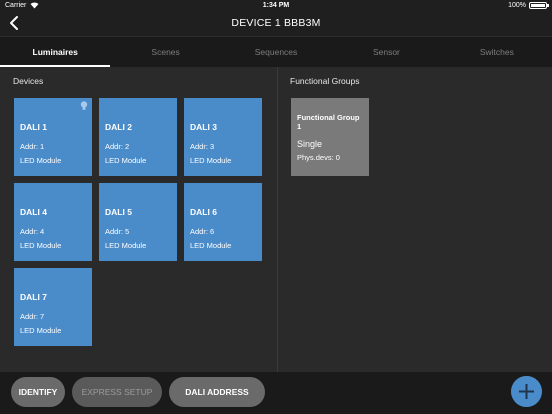 The width and height of the screenshot is (552, 414). Describe the element at coordinates (538, 5) in the screenshot. I see `battery-icon` at that location.